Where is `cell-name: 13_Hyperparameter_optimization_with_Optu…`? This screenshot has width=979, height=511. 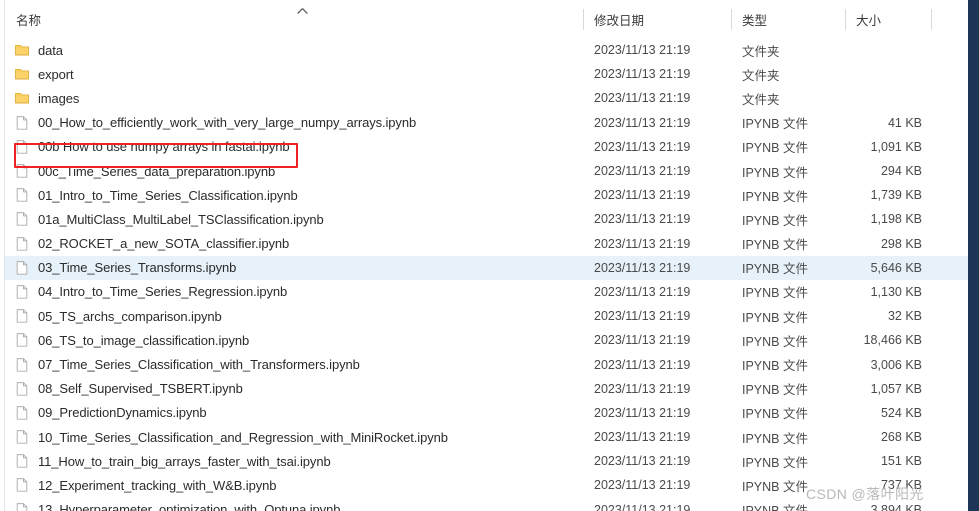
cell-name: 13_Hyperparameter_optimization_with_Optu… is located at coordinates (294, 504).